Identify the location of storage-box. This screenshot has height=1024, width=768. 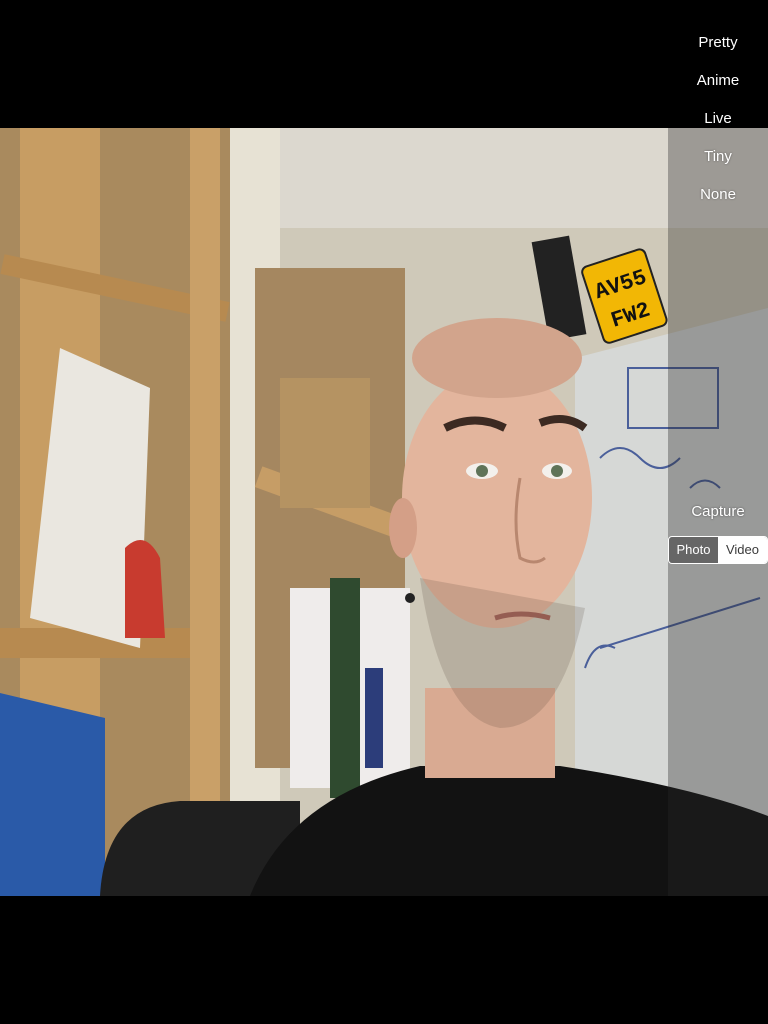
(325, 443).